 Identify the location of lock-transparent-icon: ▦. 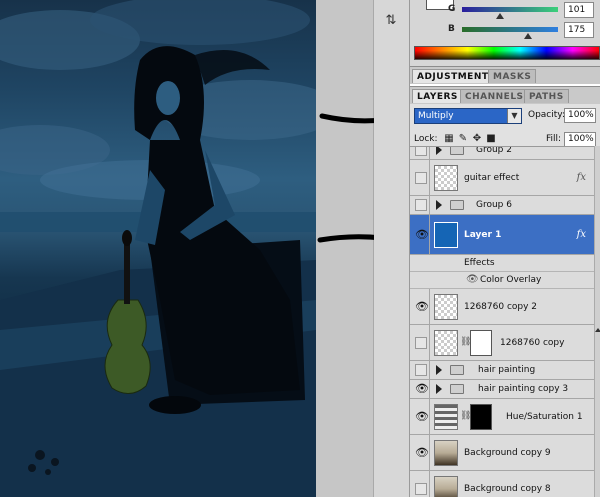
(449, 139).